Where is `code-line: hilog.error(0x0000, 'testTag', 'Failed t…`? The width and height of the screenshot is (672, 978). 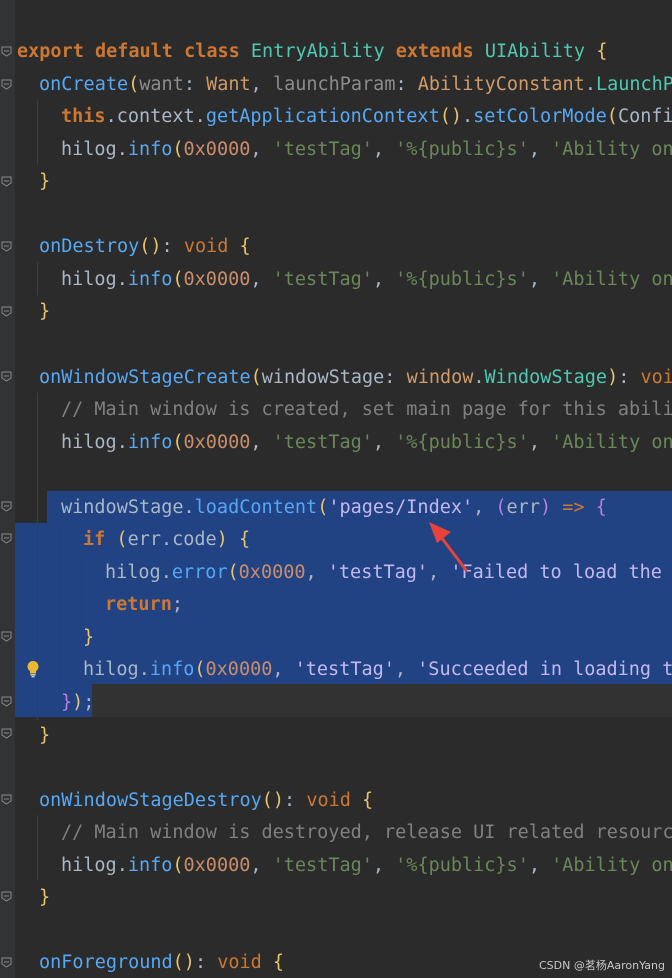 code-line: hilog.error(0x0000, 'testTag', 'Failed t… is located at coordinates (383, 573).